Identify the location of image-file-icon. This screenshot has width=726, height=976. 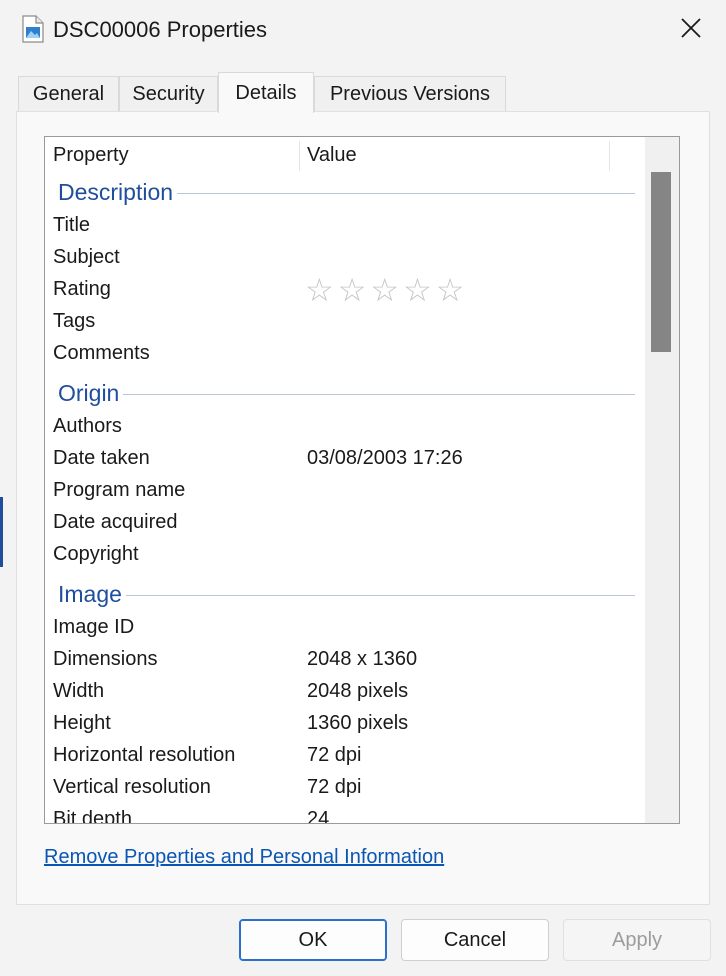
(33, 29).